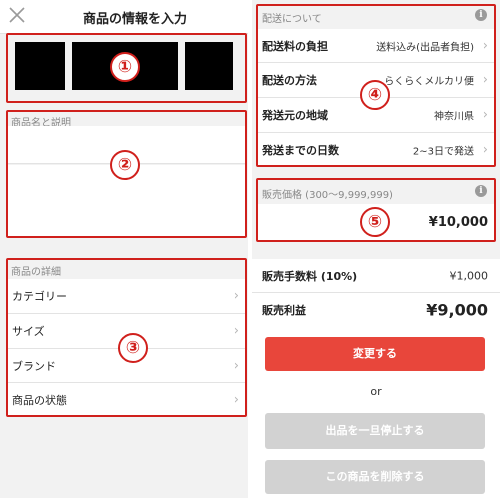 The height and width of the screenshot is (498, 500). What do you see at coordinates (375, 477) in the screenshot?
I see `delete-item-button: この商品を削除する` at bounding box center [375, 477].